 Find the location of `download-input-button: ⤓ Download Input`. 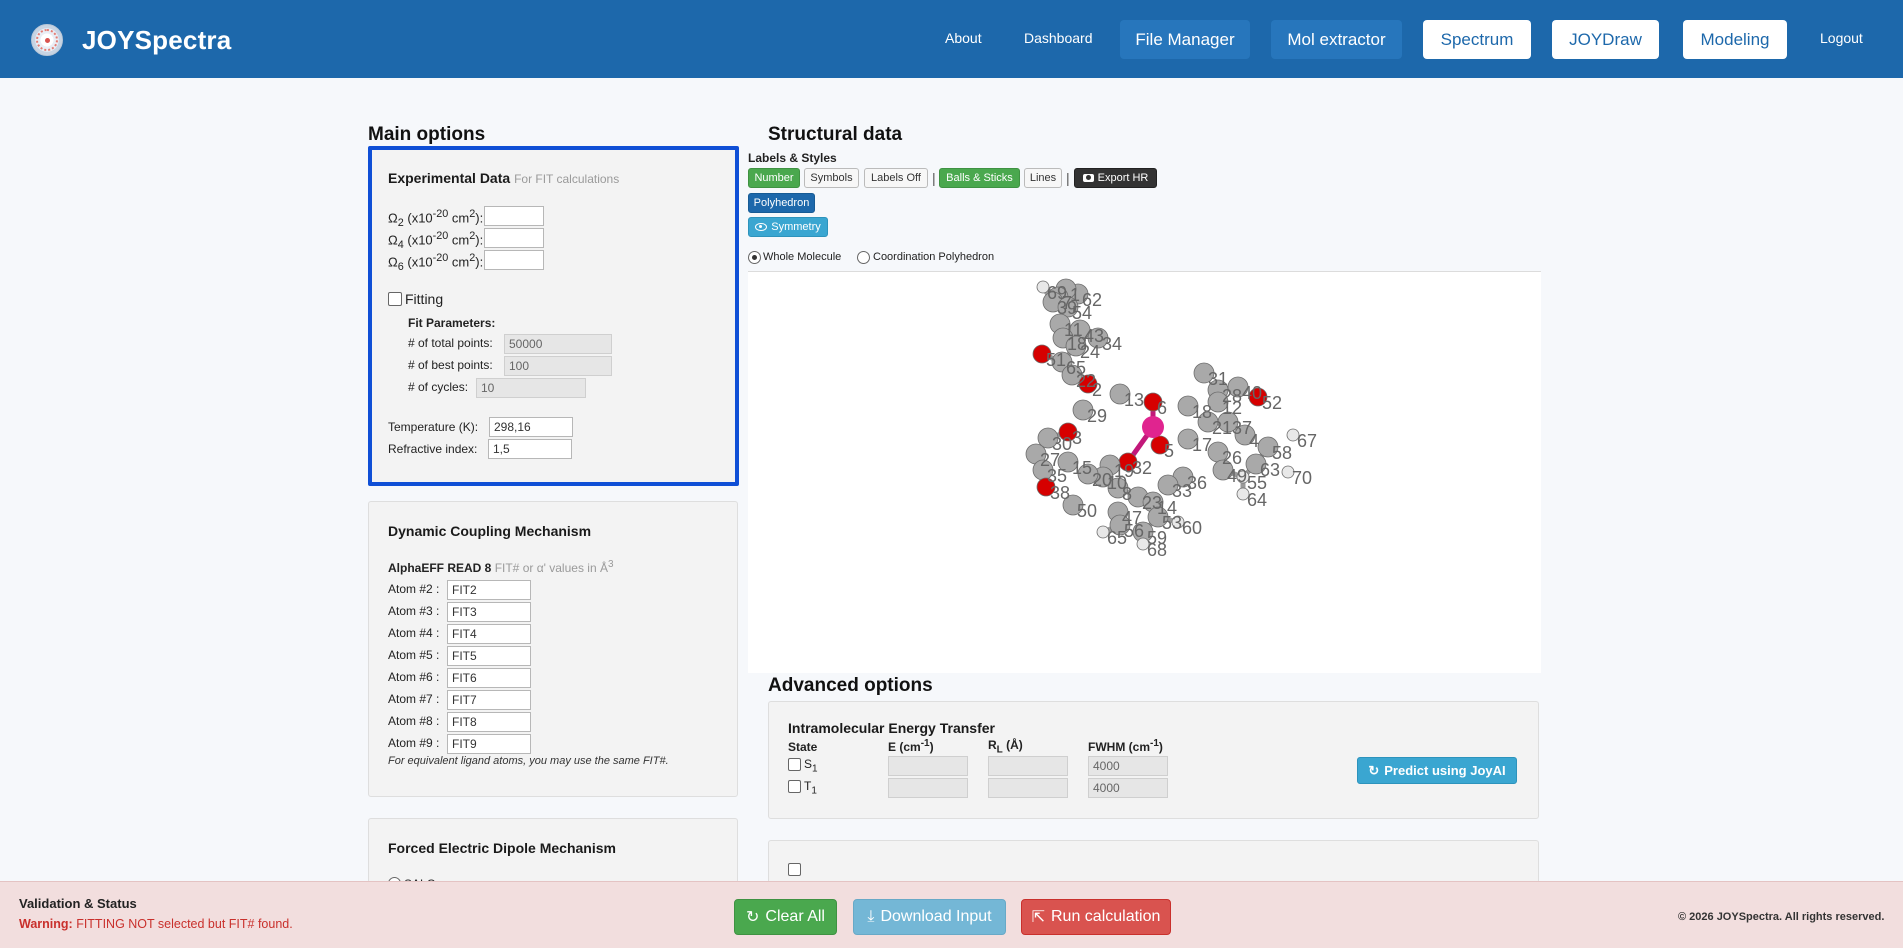

download-input-button: ⤓ Download Input is located at coordinates (929, 917).